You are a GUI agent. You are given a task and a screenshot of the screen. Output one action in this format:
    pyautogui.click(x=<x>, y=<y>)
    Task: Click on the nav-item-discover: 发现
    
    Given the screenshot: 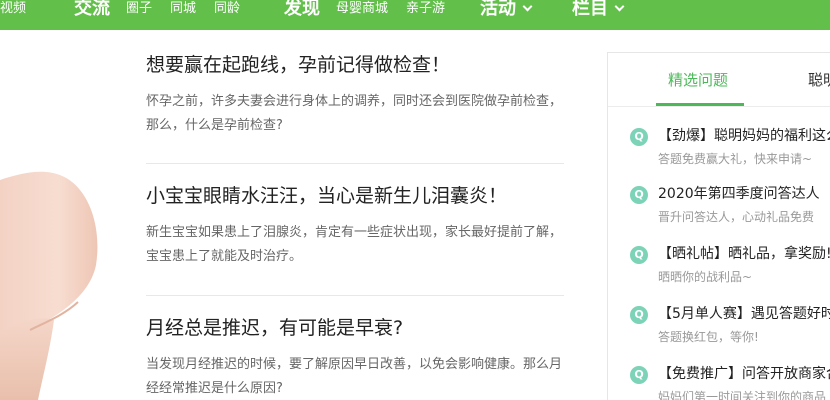 What is the action you would take?
    pyautogui.click(x=302, y=15)
    